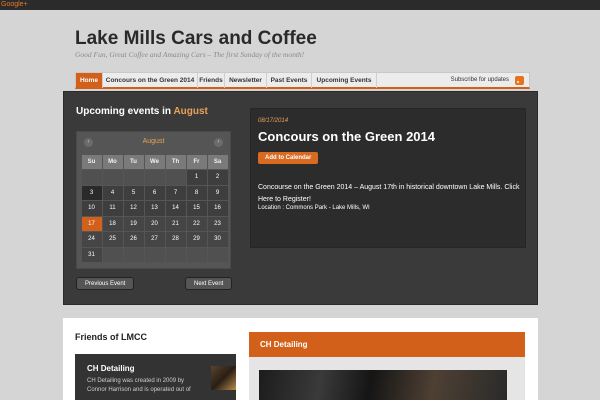 The width and height of the screenshot is (600, 400). Describe the element at coordinates (196, 192) in the screenshot. I see `calendar-day: 8` at that location.